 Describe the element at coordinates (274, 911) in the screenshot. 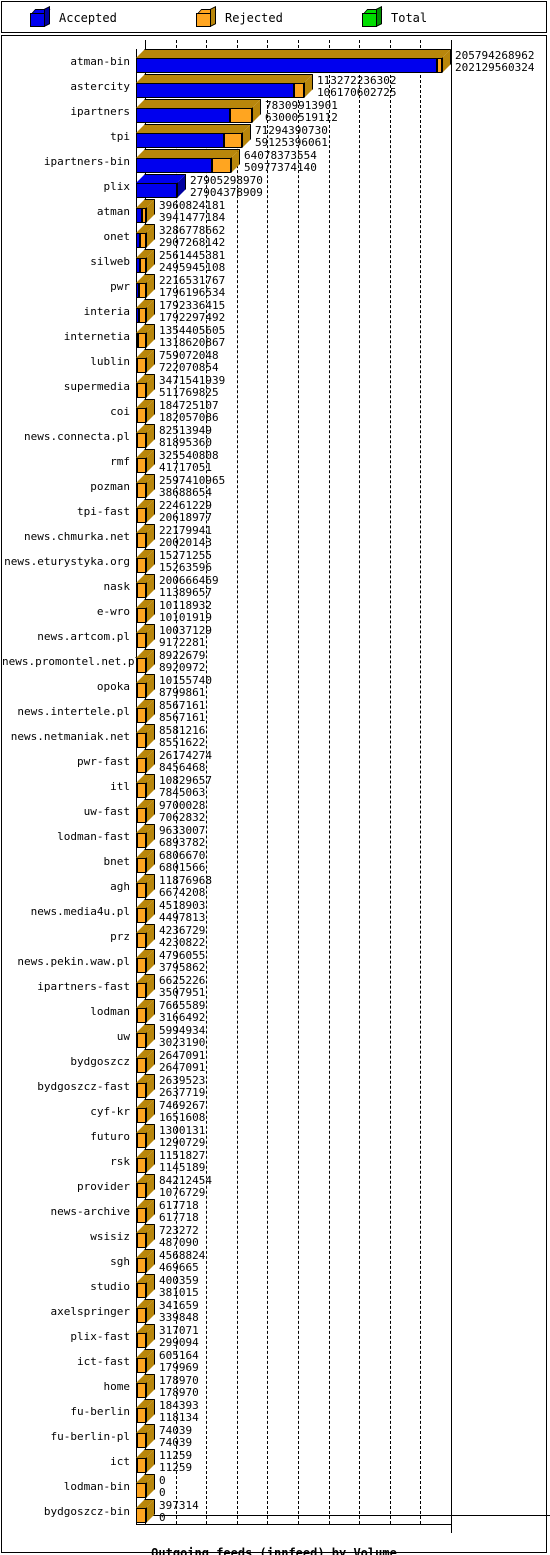

I see `bar-row: news.media4u.pl 4518903 4497813` at that location.